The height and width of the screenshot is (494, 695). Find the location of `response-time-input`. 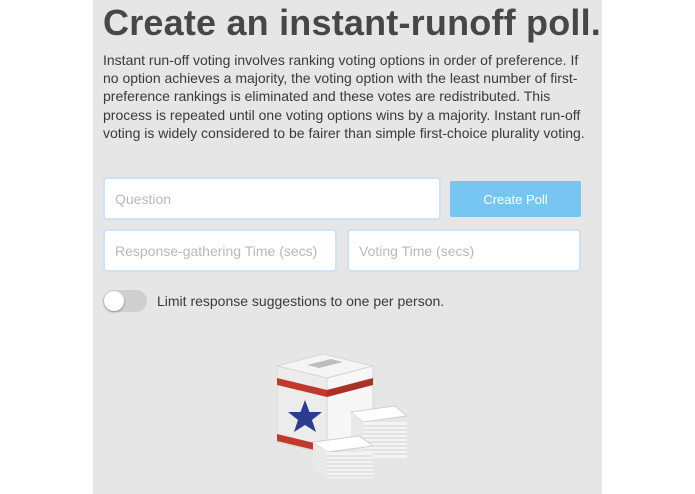

response-time-input is located at coordinates (220, 250).